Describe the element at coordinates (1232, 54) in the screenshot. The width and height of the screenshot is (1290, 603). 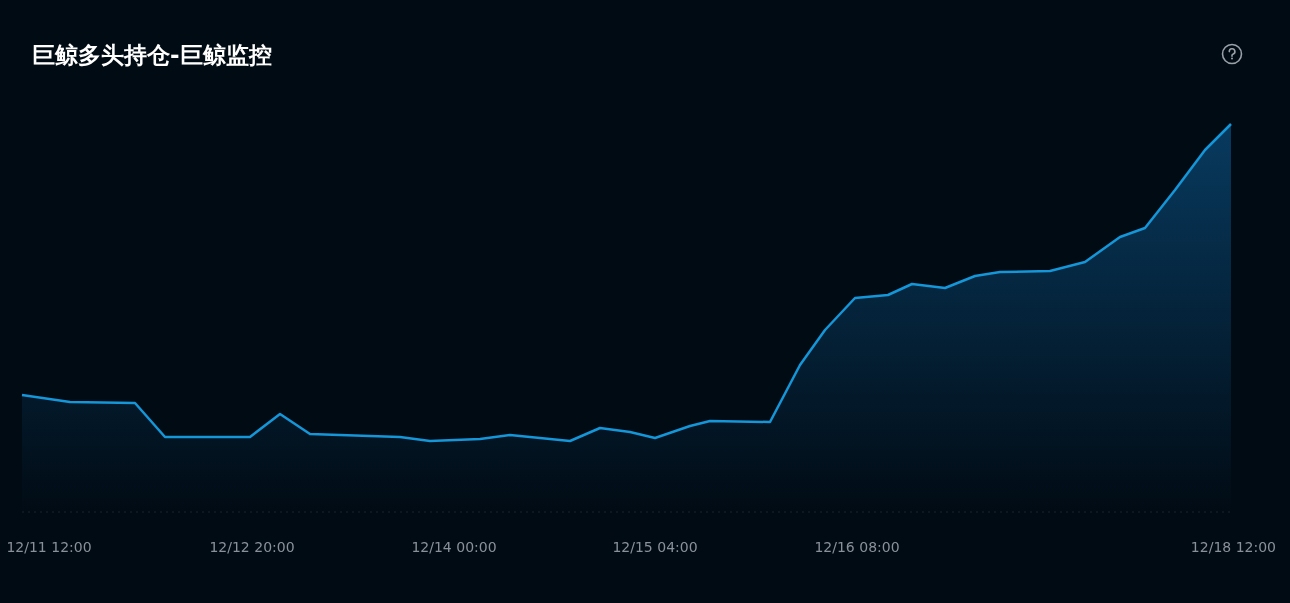
I see `help-icon` at that location.